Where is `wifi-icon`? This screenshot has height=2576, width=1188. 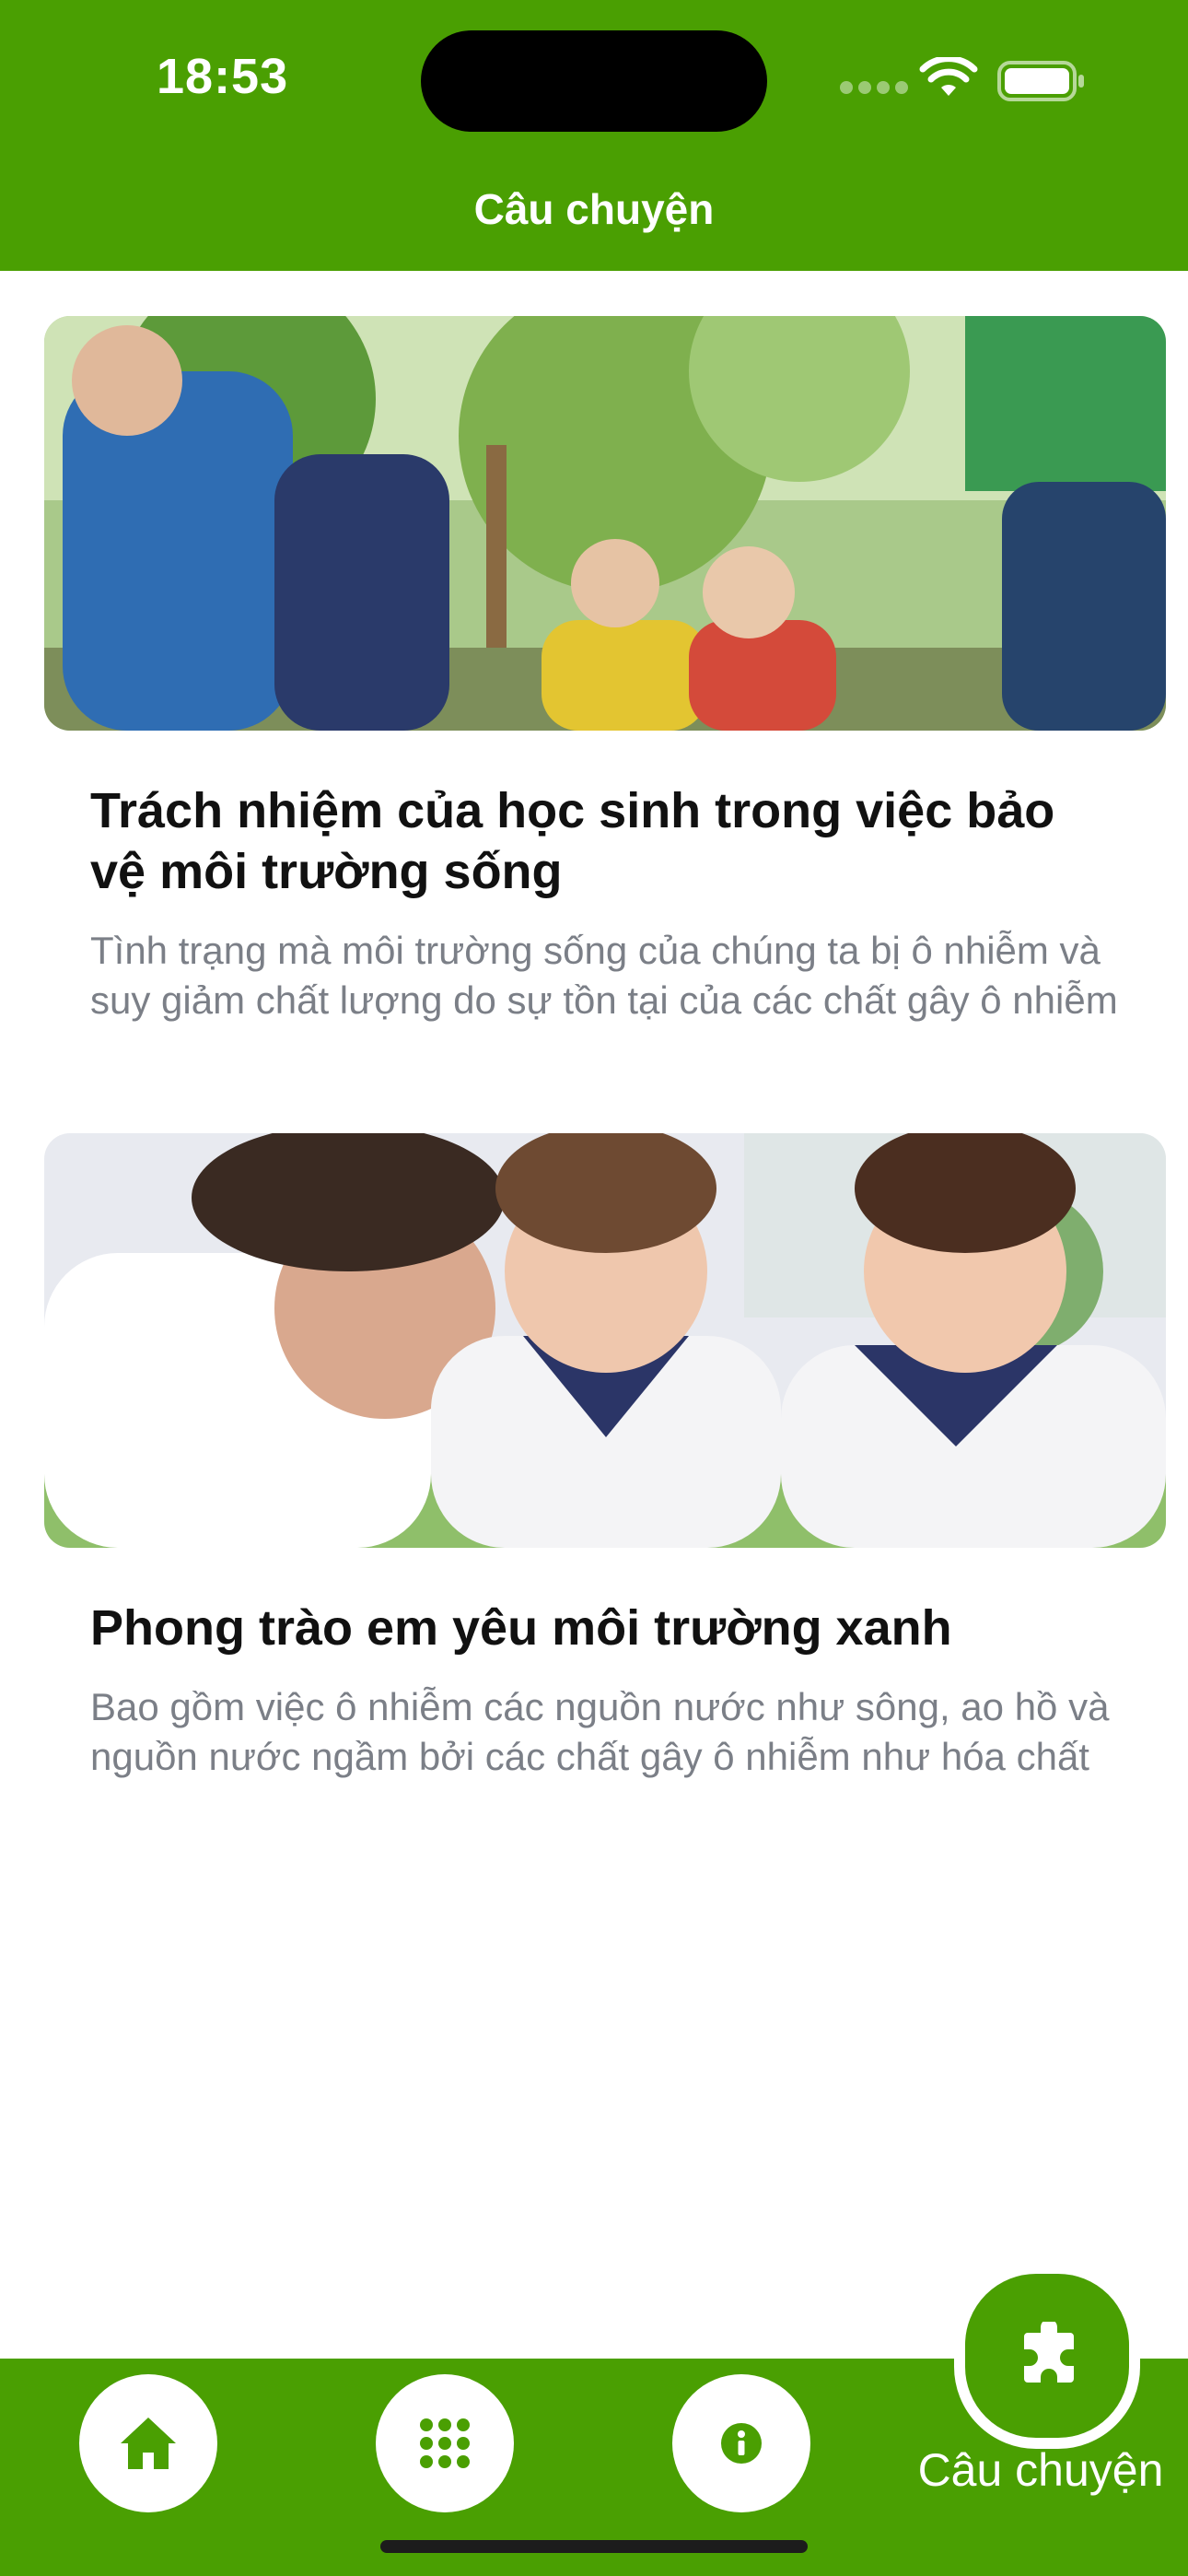
wifi-icon is located at coordinates (948, 76).